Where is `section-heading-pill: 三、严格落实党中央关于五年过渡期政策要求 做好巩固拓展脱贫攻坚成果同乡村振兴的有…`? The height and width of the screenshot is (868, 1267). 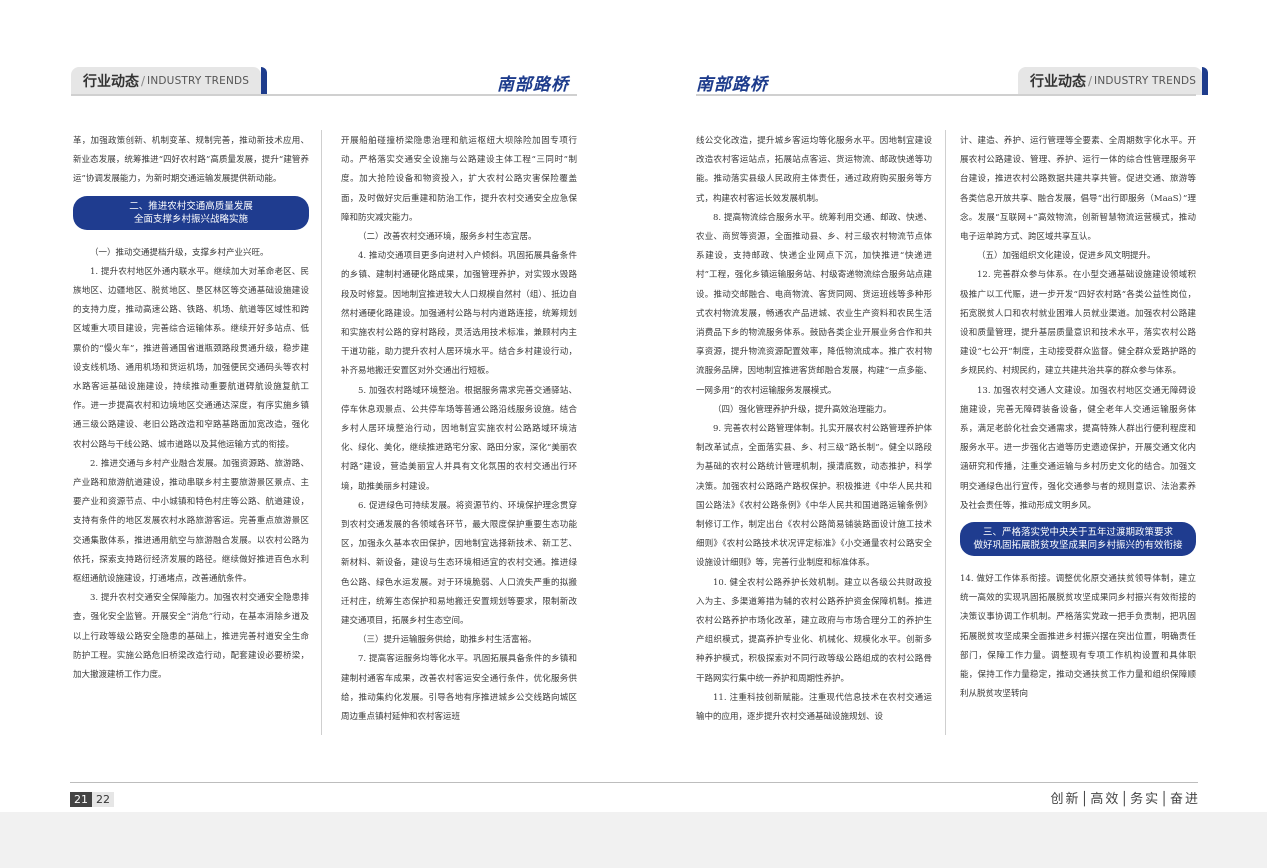 section-heading-pill: 三、严格落实党中央关于五年过渡期政策要求 做好巩固拓展脱贫攻坚成果同乡村振兴的有… is located at coordinates (1078, 539).